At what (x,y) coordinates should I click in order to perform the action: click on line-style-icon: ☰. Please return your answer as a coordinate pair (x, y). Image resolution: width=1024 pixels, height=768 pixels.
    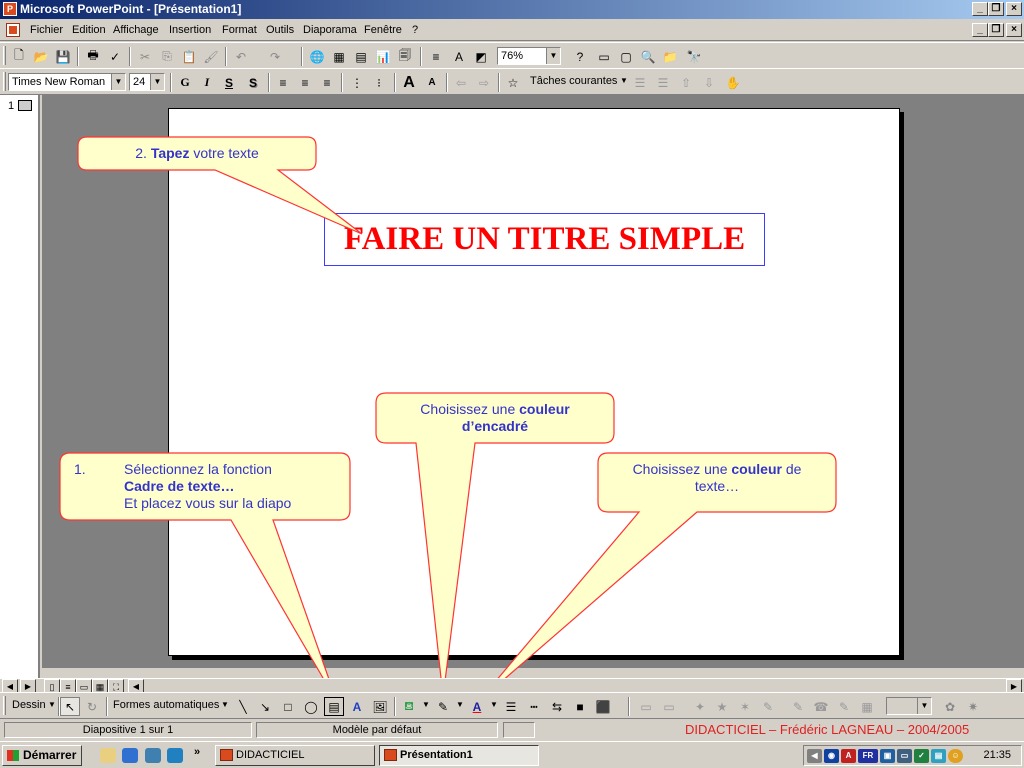
    Looking at the image, I should click on (511, 706).